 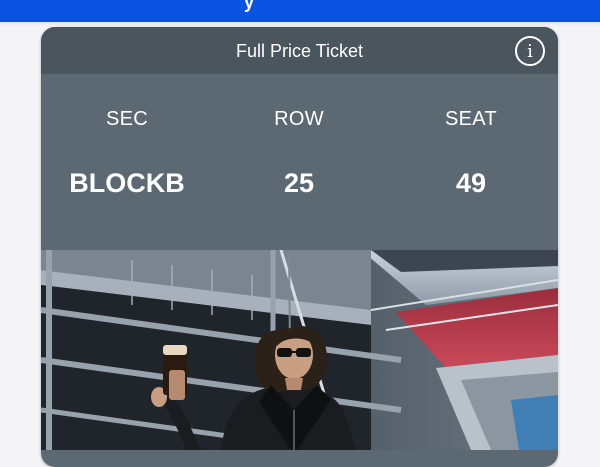 I want to click on app-title-fragment: y, so click(x=250, y=6).